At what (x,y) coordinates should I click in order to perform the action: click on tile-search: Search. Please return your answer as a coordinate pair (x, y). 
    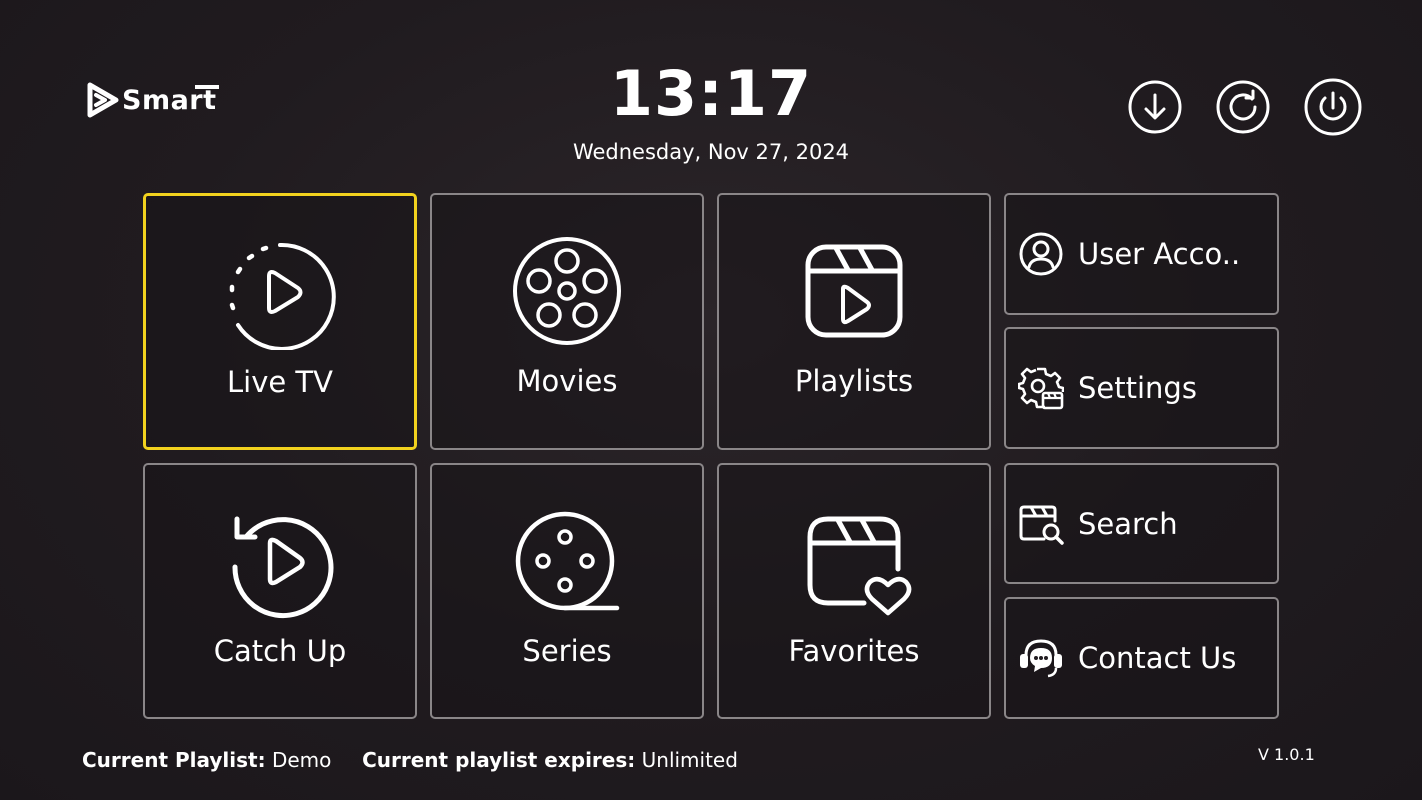
    Looking at the image, I should click on (1141, 523).